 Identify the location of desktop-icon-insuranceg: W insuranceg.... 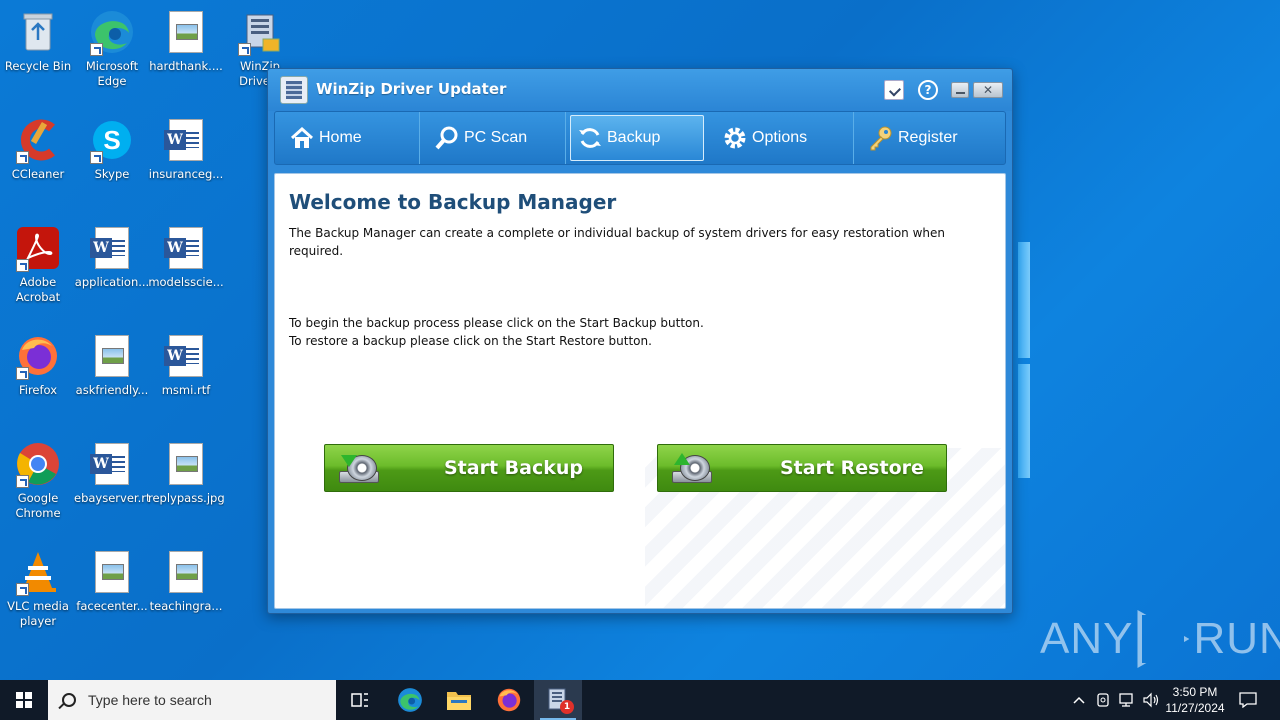
(186, 149).